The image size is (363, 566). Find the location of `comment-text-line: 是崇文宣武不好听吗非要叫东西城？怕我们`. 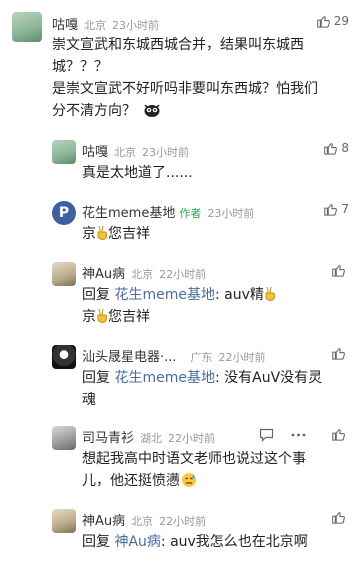

comment-text-line: 是崇文宣武不好听吗非要叫东西城？怕我们 is located at coordinates (185, 89).